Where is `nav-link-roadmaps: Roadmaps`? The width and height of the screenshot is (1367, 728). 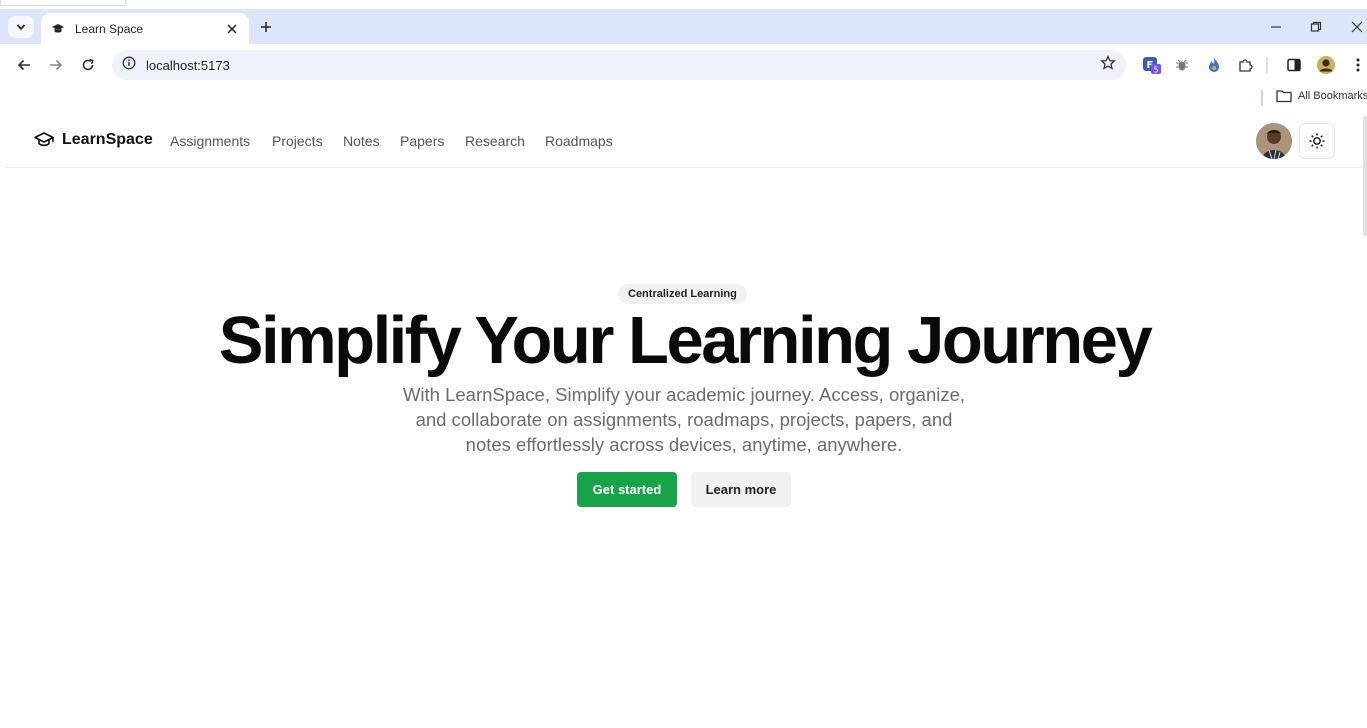
nav-link-roadmaps: Roadmaps is located at coordinates (579, 141).